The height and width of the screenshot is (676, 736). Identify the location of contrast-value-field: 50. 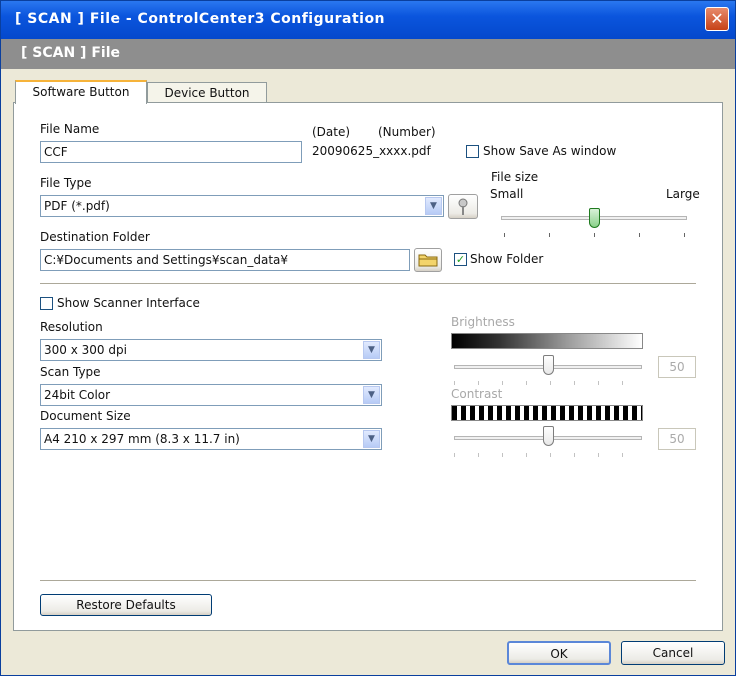
(677, 439).